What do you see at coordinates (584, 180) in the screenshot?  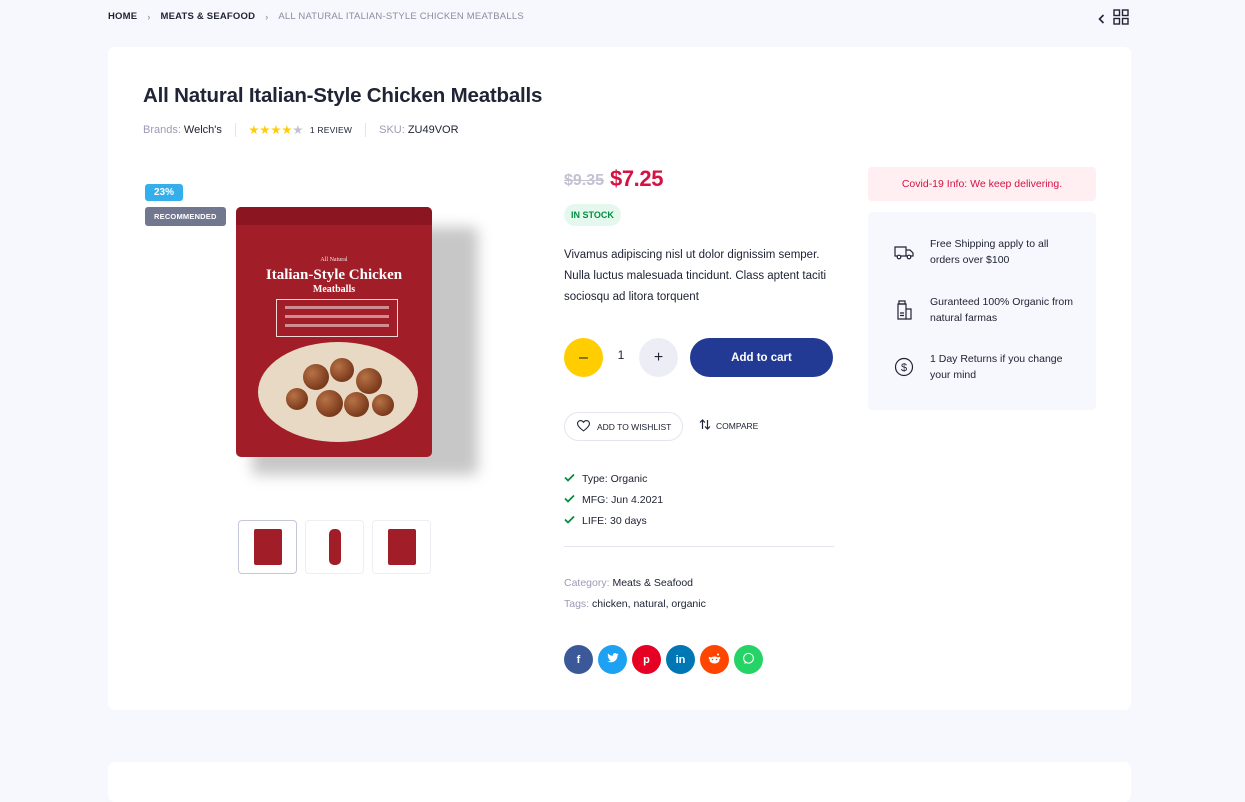 I see `price-old: $9.35` at bounding box center [584, 180].